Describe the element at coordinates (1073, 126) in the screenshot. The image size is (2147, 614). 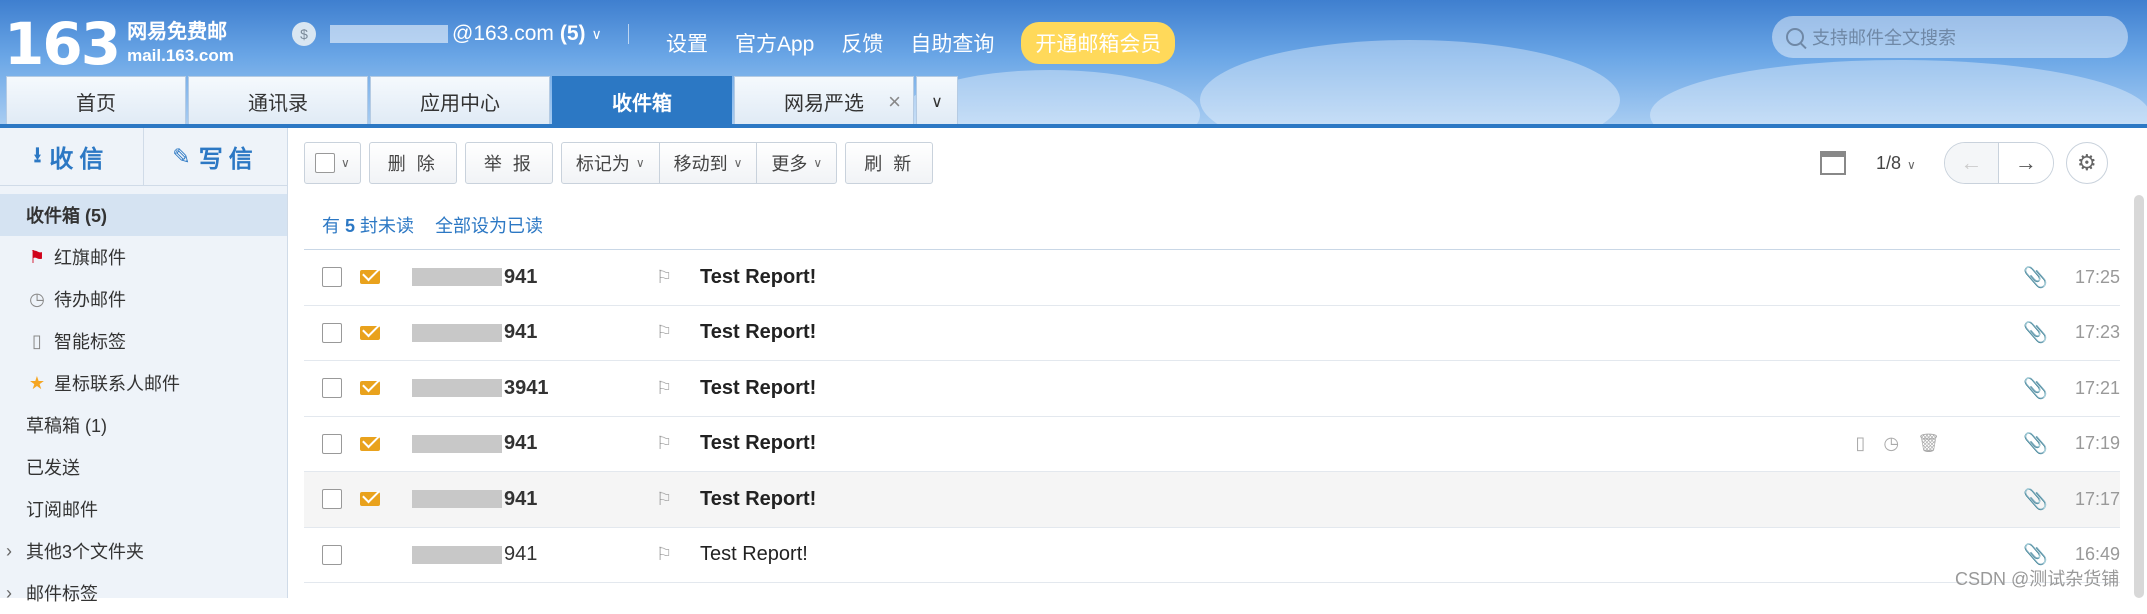
I see `header-divider` at that location.